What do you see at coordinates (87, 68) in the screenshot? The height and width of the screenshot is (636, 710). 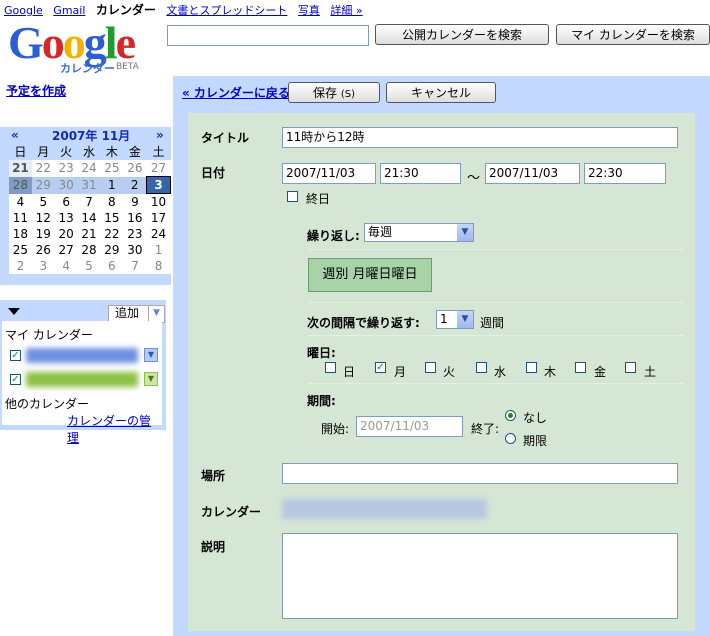 I see `logo-sub: カレンダー` at bounding box center [87, 68].